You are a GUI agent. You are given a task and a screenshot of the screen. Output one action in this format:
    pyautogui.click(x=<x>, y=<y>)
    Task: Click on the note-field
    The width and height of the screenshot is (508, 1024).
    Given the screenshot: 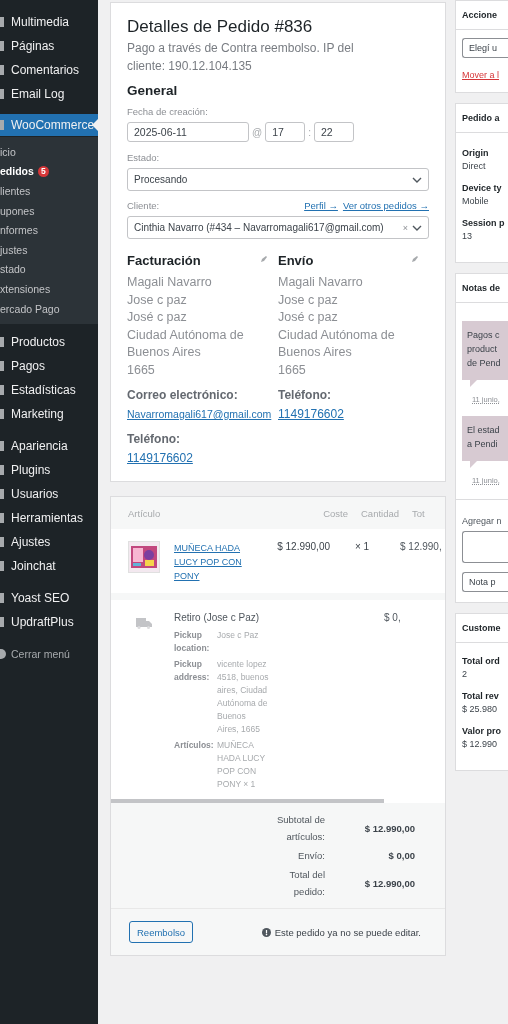 What is the action you would take?
    pyautogui.click(x=485, y=547)
    